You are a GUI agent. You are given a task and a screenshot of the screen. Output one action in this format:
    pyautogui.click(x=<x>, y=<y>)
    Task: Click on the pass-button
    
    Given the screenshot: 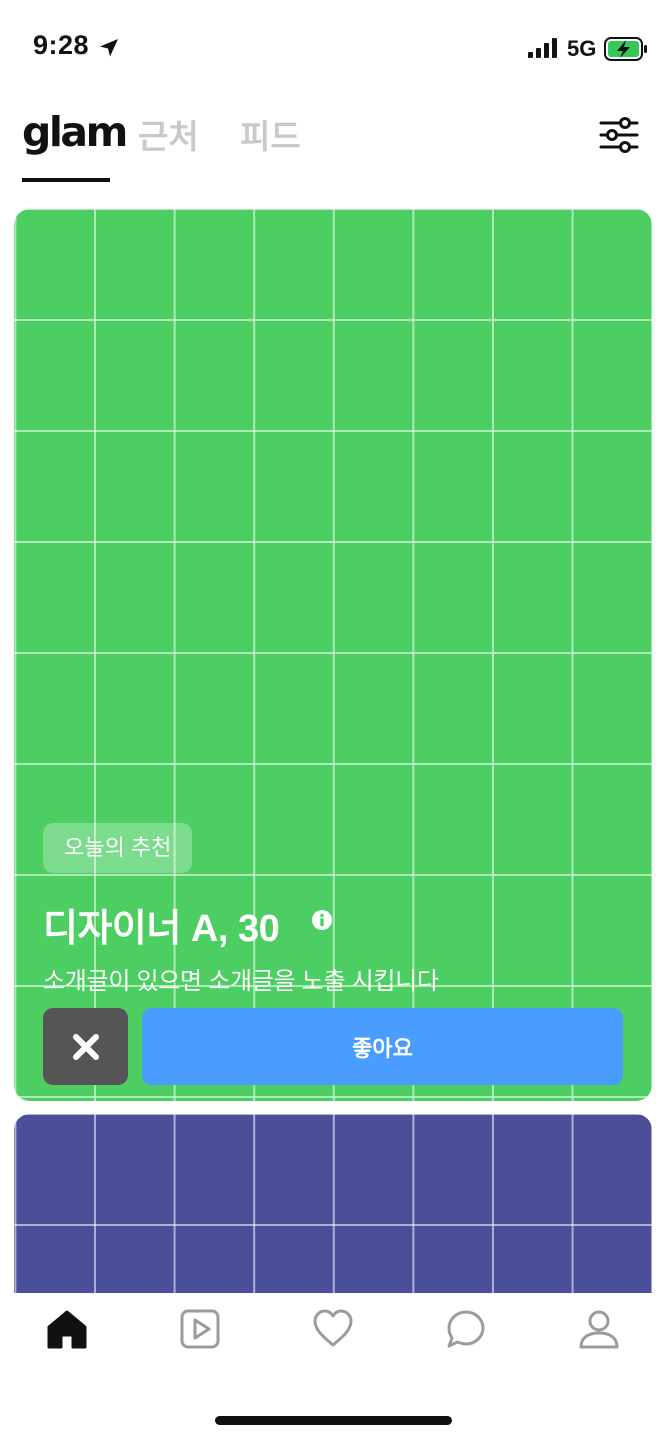 What is the action you would take?
    pyautogui.click(x=85, y=1046)
    